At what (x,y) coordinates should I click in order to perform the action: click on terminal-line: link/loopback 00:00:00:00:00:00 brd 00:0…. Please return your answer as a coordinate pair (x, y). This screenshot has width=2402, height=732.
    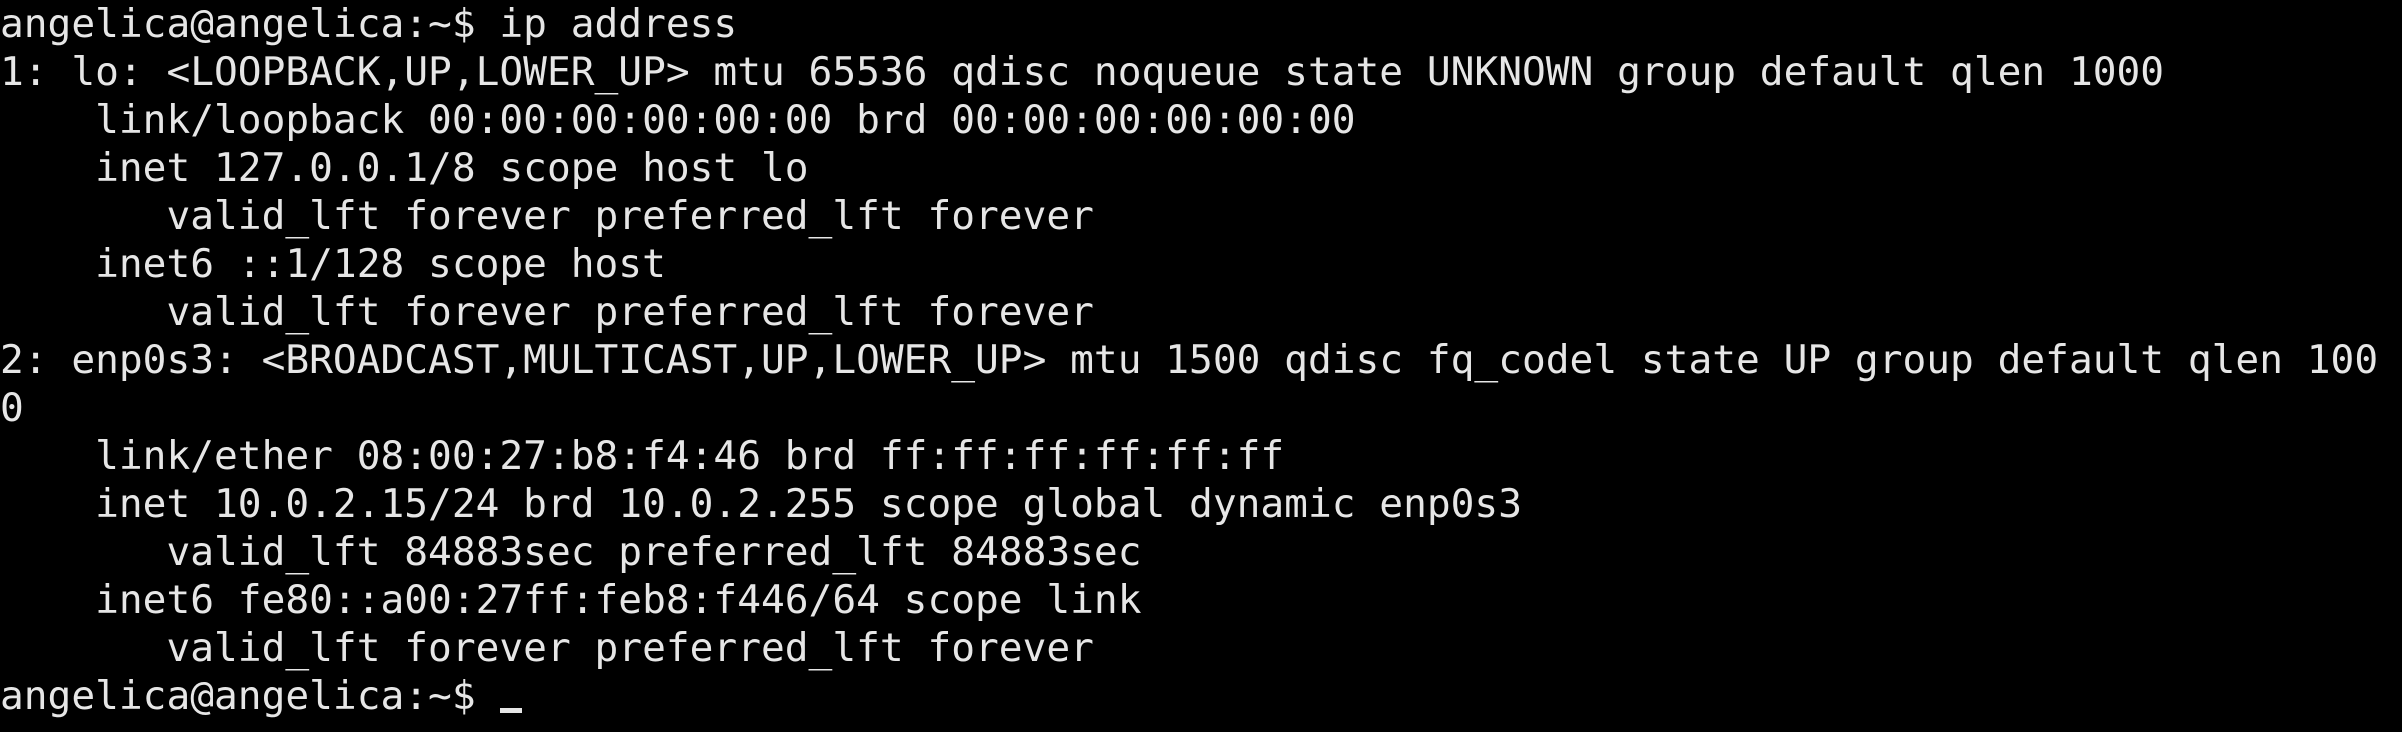
    Looking at the image, I should click on (678, 120).